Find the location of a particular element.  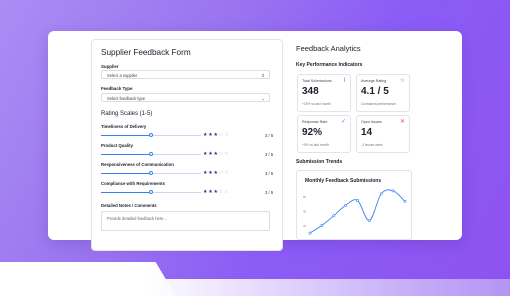

trend-icon: ⌇ is located at coordinates (344, 81).